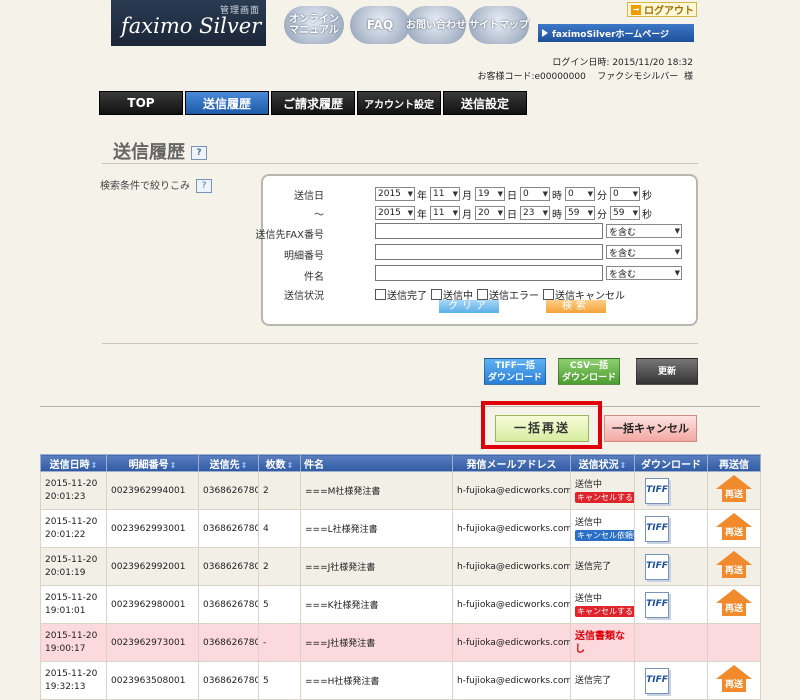  Describe the element at coordinates (625, 194) in the screenshot. I see `from-sec-select: 0 ▼` at that location.